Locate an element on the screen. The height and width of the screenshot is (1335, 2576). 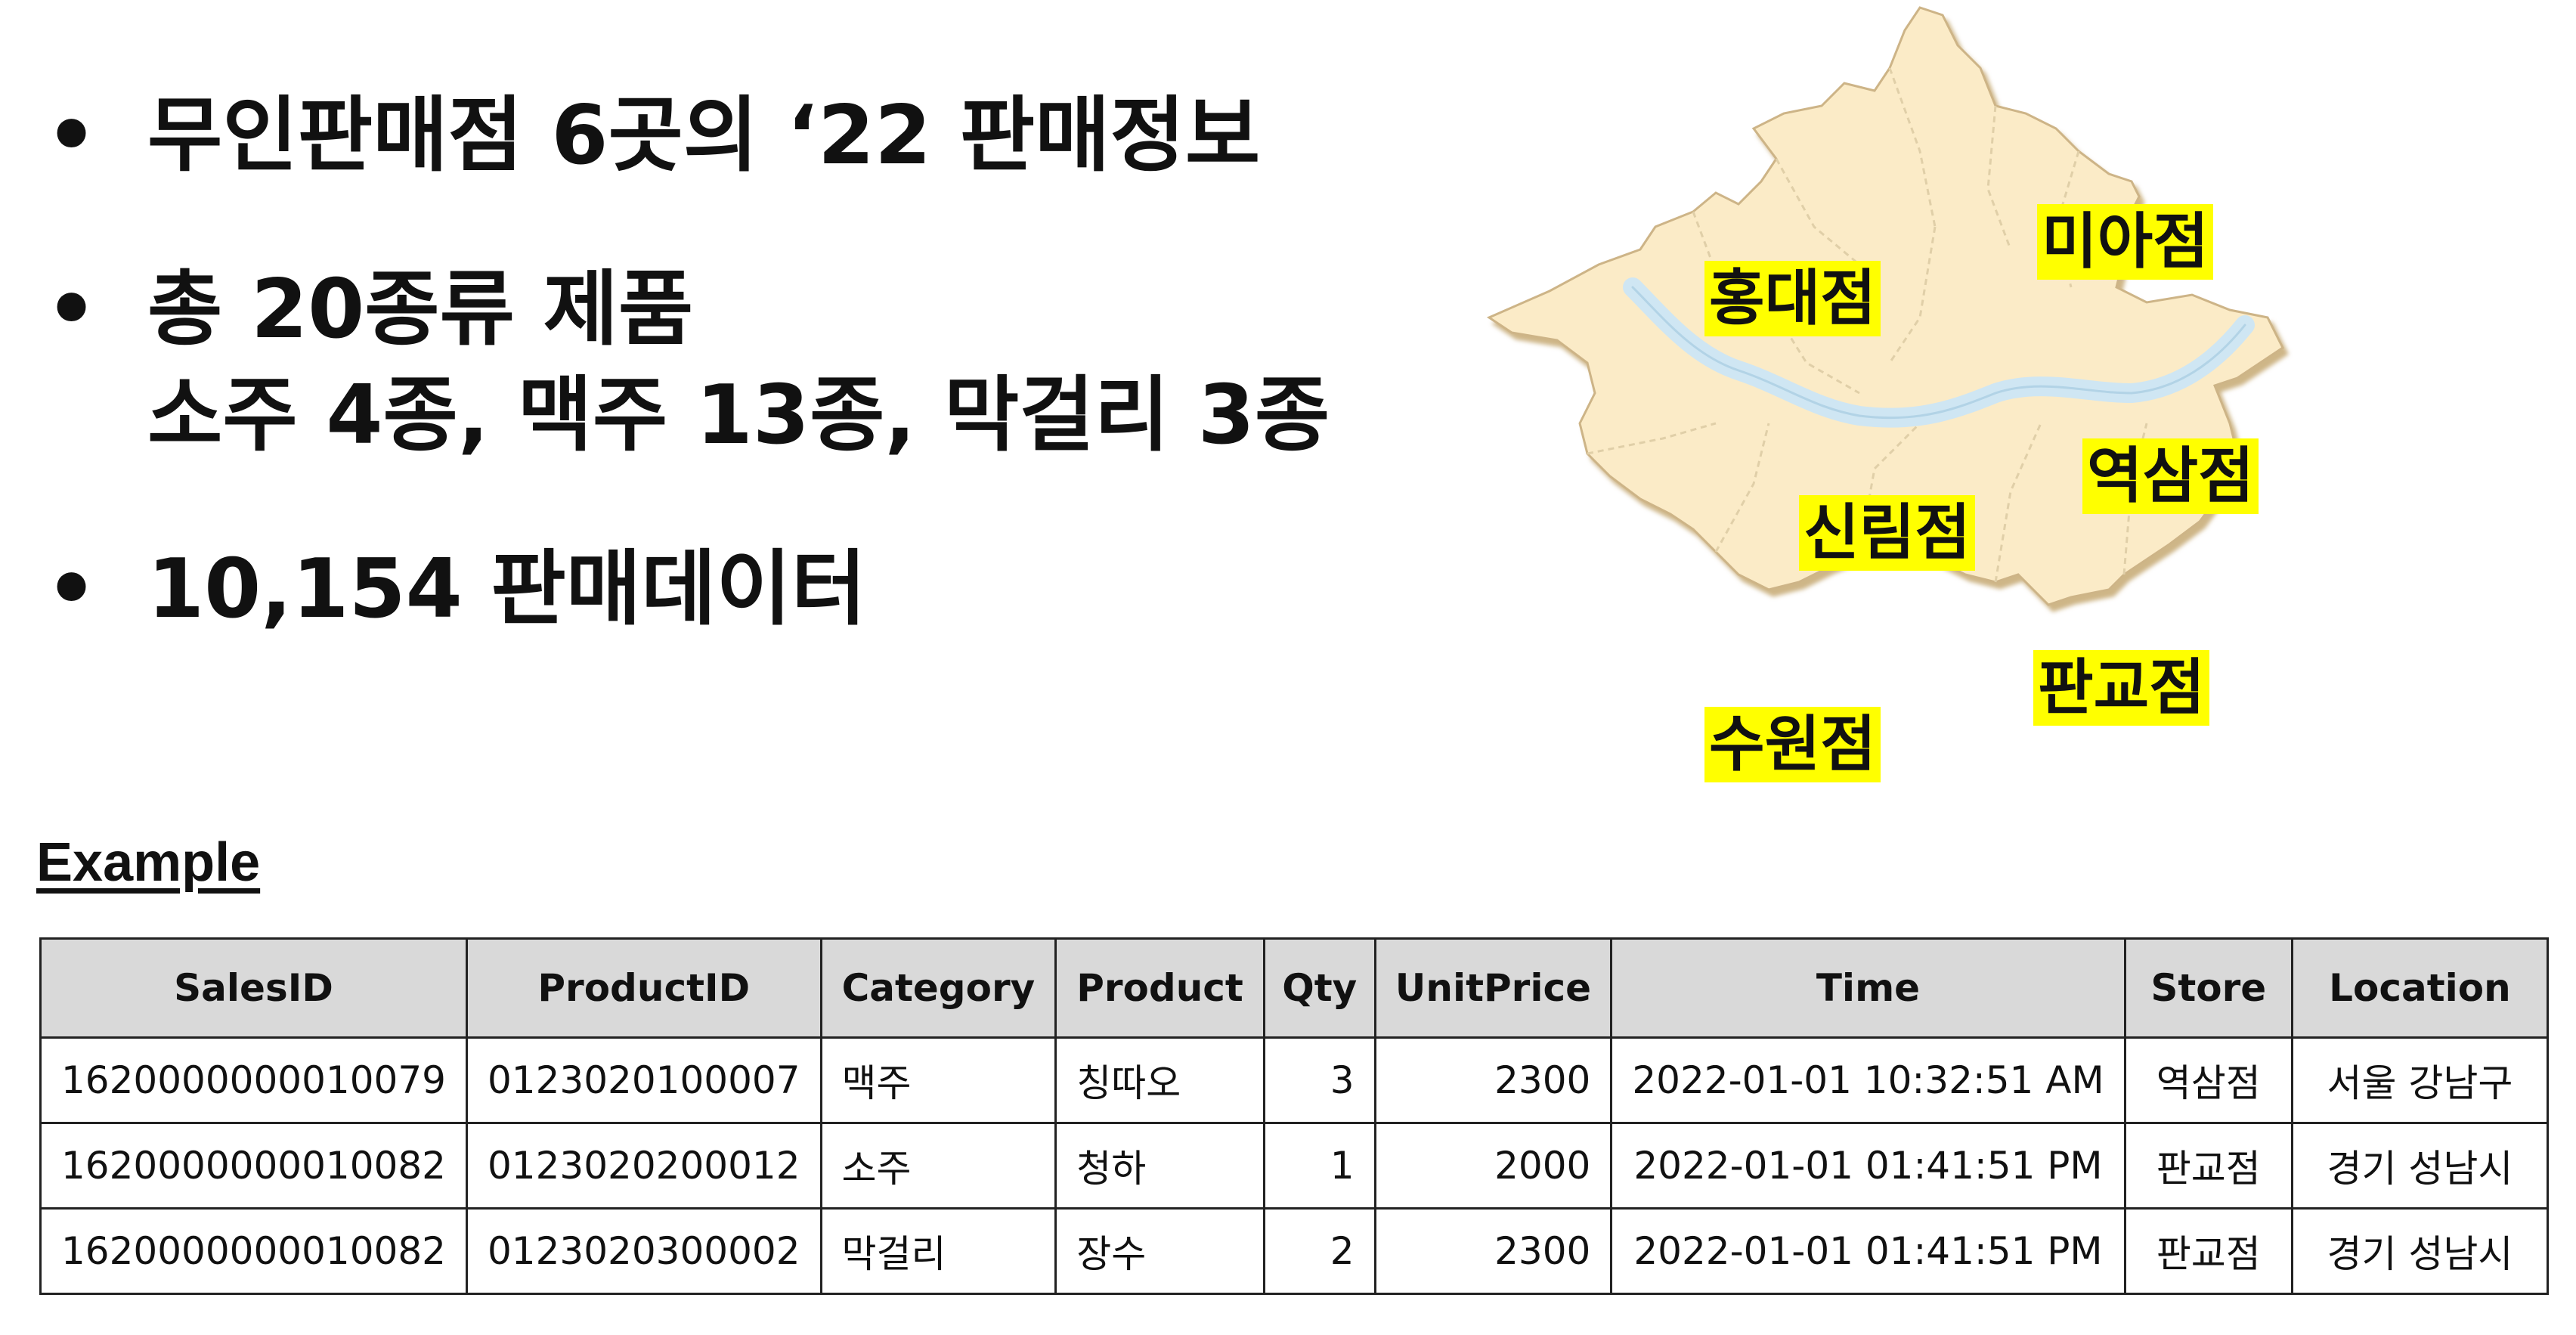
cell-product: 칭따오 is located at coordinates (1159, 1080).